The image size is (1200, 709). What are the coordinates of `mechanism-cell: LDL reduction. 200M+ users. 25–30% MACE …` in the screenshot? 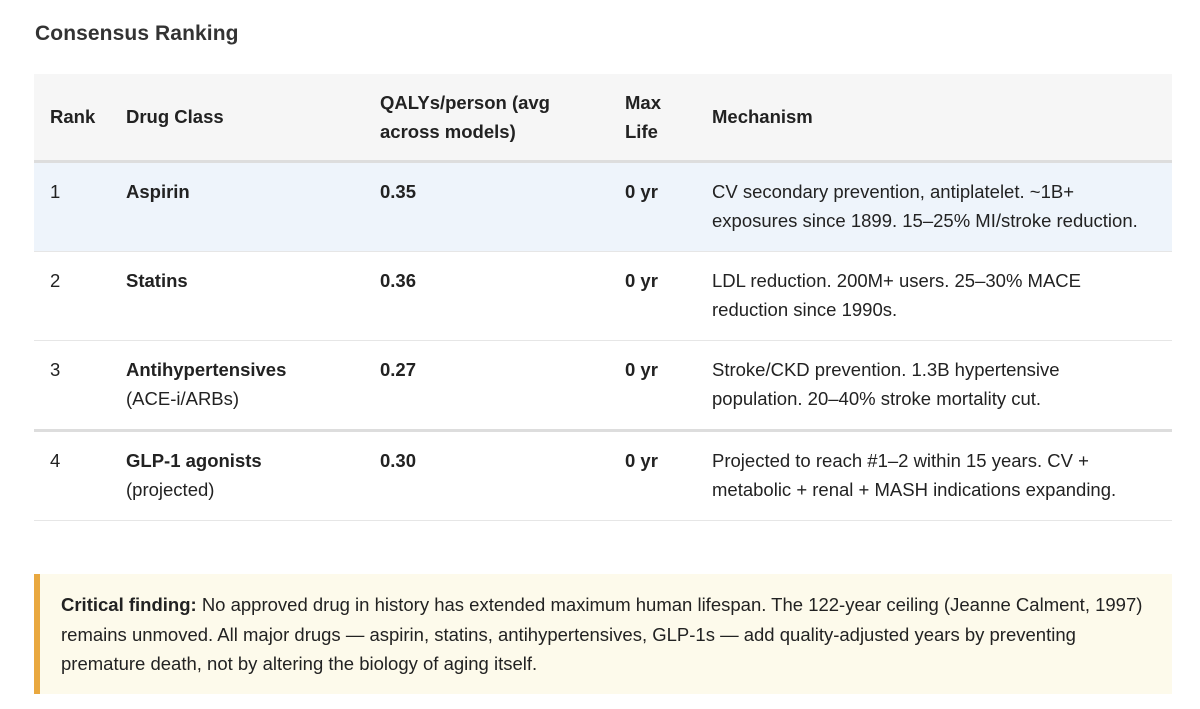 It's located at (934, 296).